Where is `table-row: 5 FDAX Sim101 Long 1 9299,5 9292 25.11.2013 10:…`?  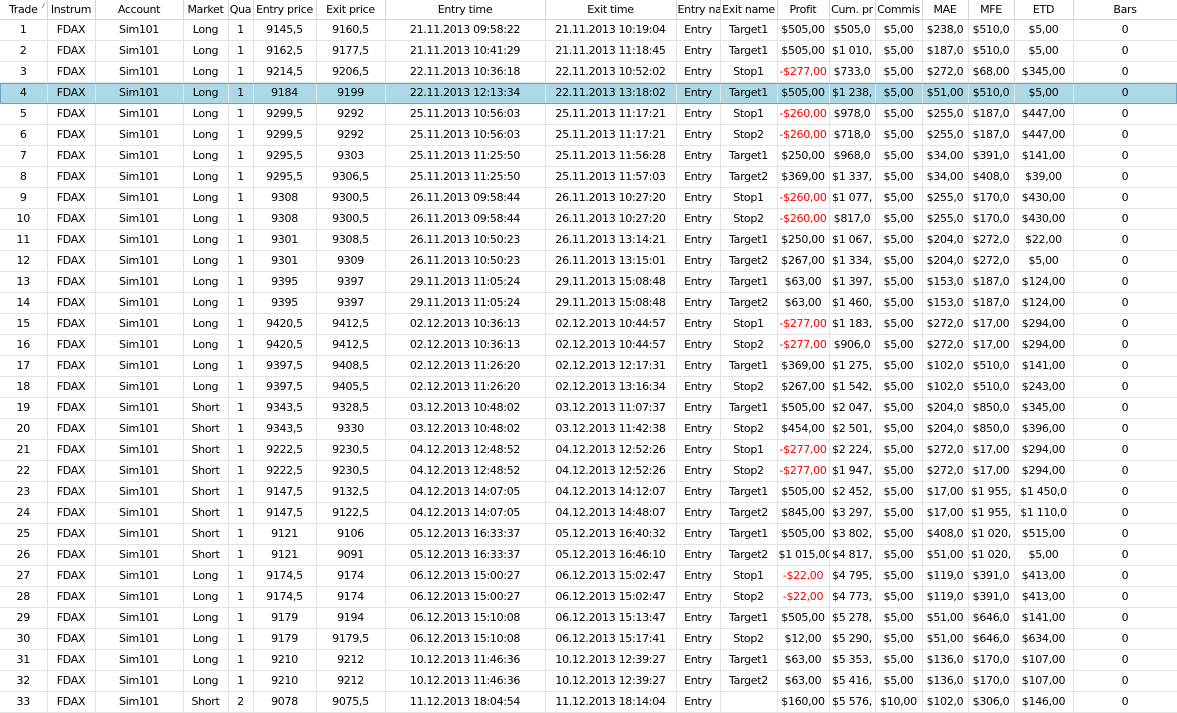
table-row: 5 FDAX Sim101 Long 1 9299,5 9292 25.11.2013 10:… is located at coordinates (588, 114).